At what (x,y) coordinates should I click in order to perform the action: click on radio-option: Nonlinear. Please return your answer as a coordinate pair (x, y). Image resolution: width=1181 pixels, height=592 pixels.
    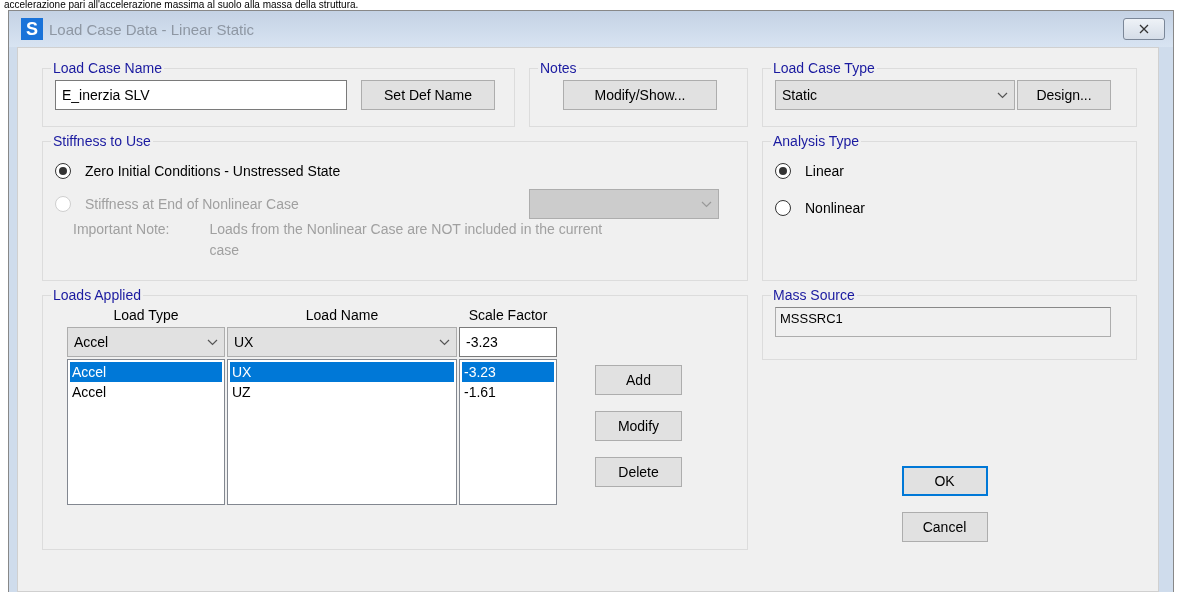
    Looking at the image, I should click on (949, 208).